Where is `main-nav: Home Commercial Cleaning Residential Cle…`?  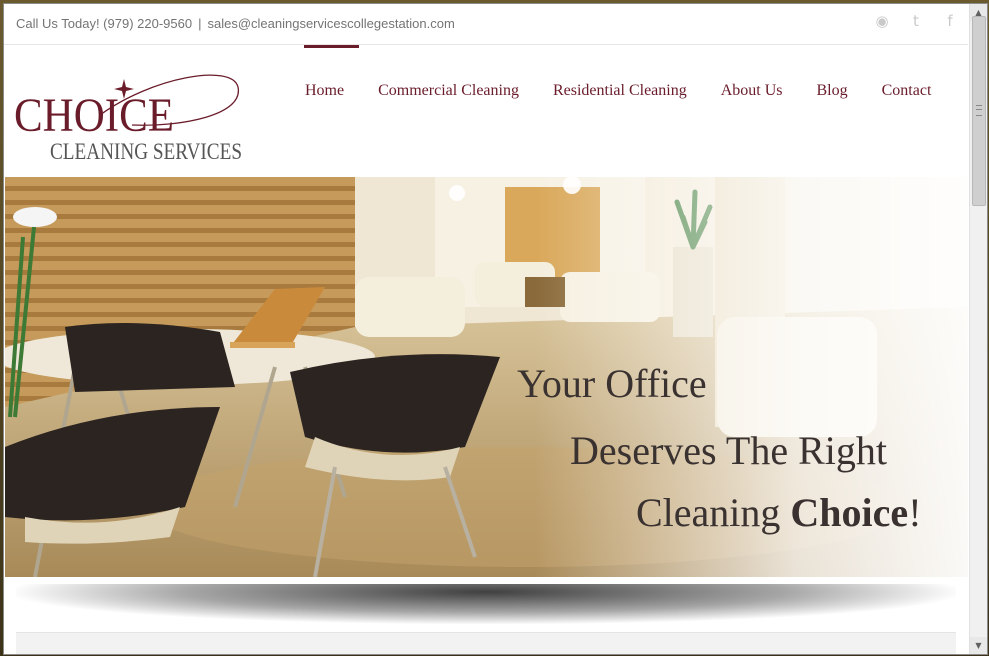
main-nav: Home Commercial Cleaning Residential Cle… is located at coordinates (621, 111).